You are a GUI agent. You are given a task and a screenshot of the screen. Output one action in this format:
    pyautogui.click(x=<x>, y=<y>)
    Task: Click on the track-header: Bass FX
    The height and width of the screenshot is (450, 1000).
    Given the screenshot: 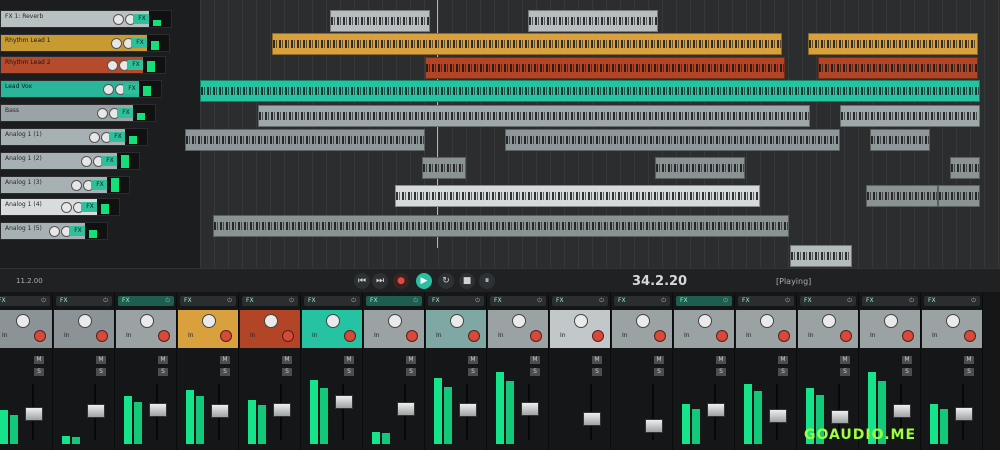 What is the action you would take?
    pyautogui.click(x=78, y=113)
    